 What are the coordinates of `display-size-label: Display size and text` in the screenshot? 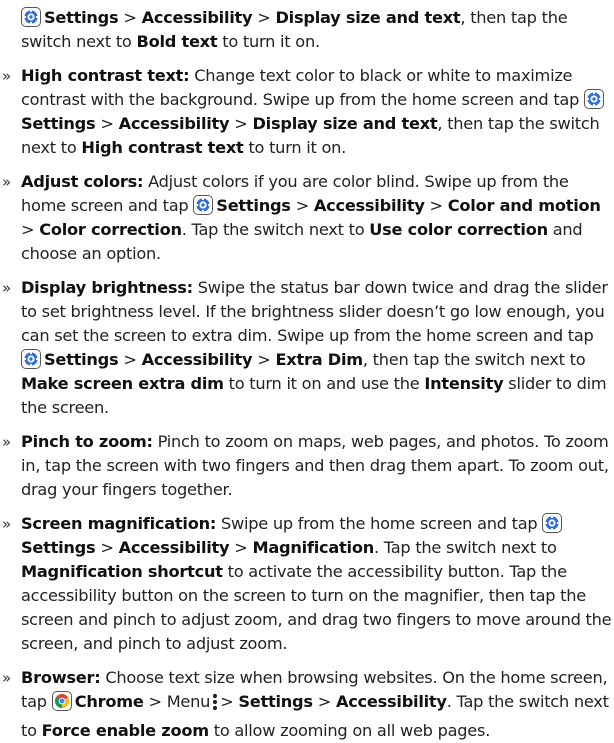 It's located at (368, 17).